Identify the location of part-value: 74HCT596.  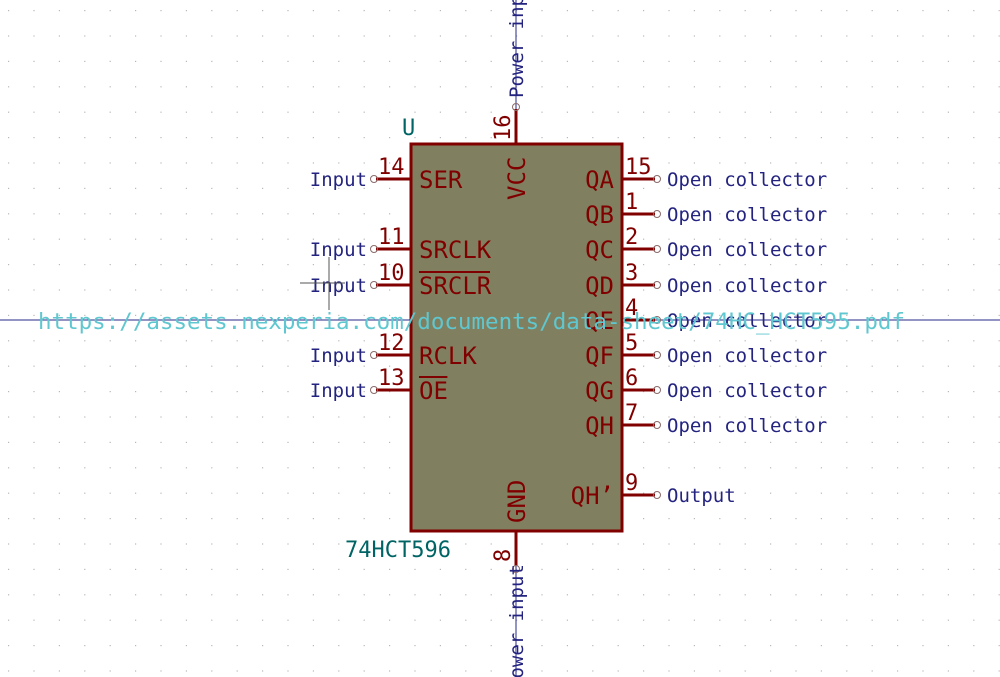
(398, 550).